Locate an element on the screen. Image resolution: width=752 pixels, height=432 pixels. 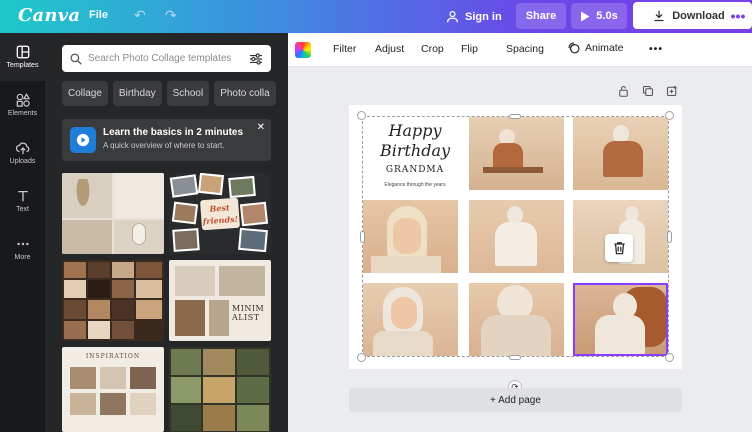
rail-label: Uploads is located at coordinates (22, 161).